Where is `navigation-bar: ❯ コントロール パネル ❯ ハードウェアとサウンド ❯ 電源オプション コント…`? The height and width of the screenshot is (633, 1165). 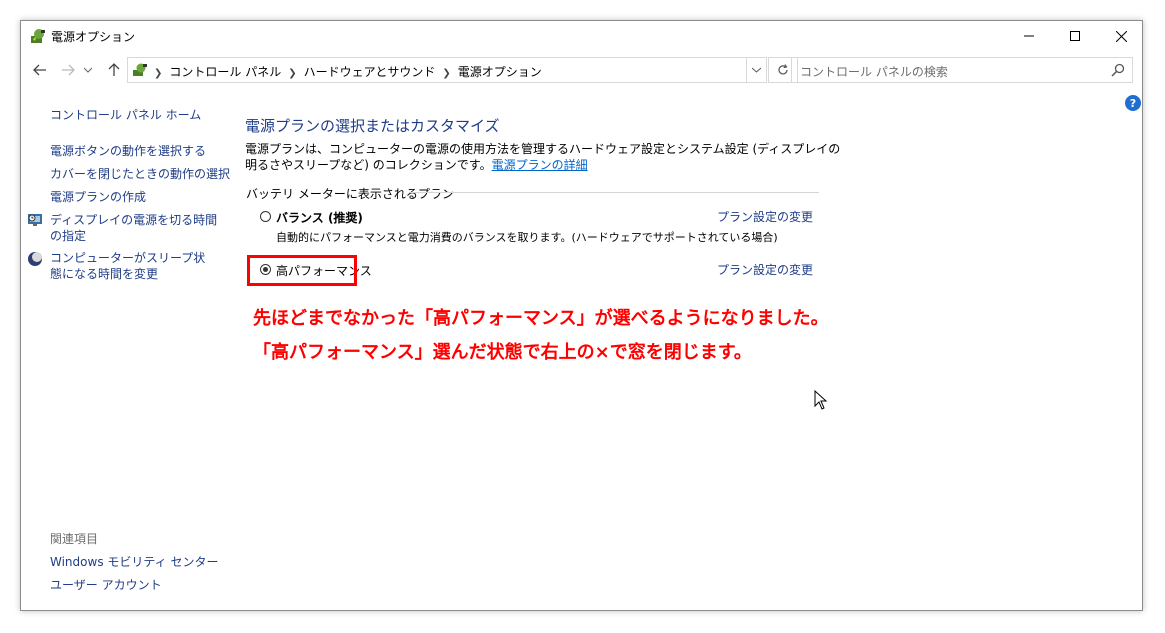
navigation-bar: ❯ コントロール パネル ❯ ハードウェアとサウンド ❯ 電源オプション コント… is located at coordinates (581, 71).